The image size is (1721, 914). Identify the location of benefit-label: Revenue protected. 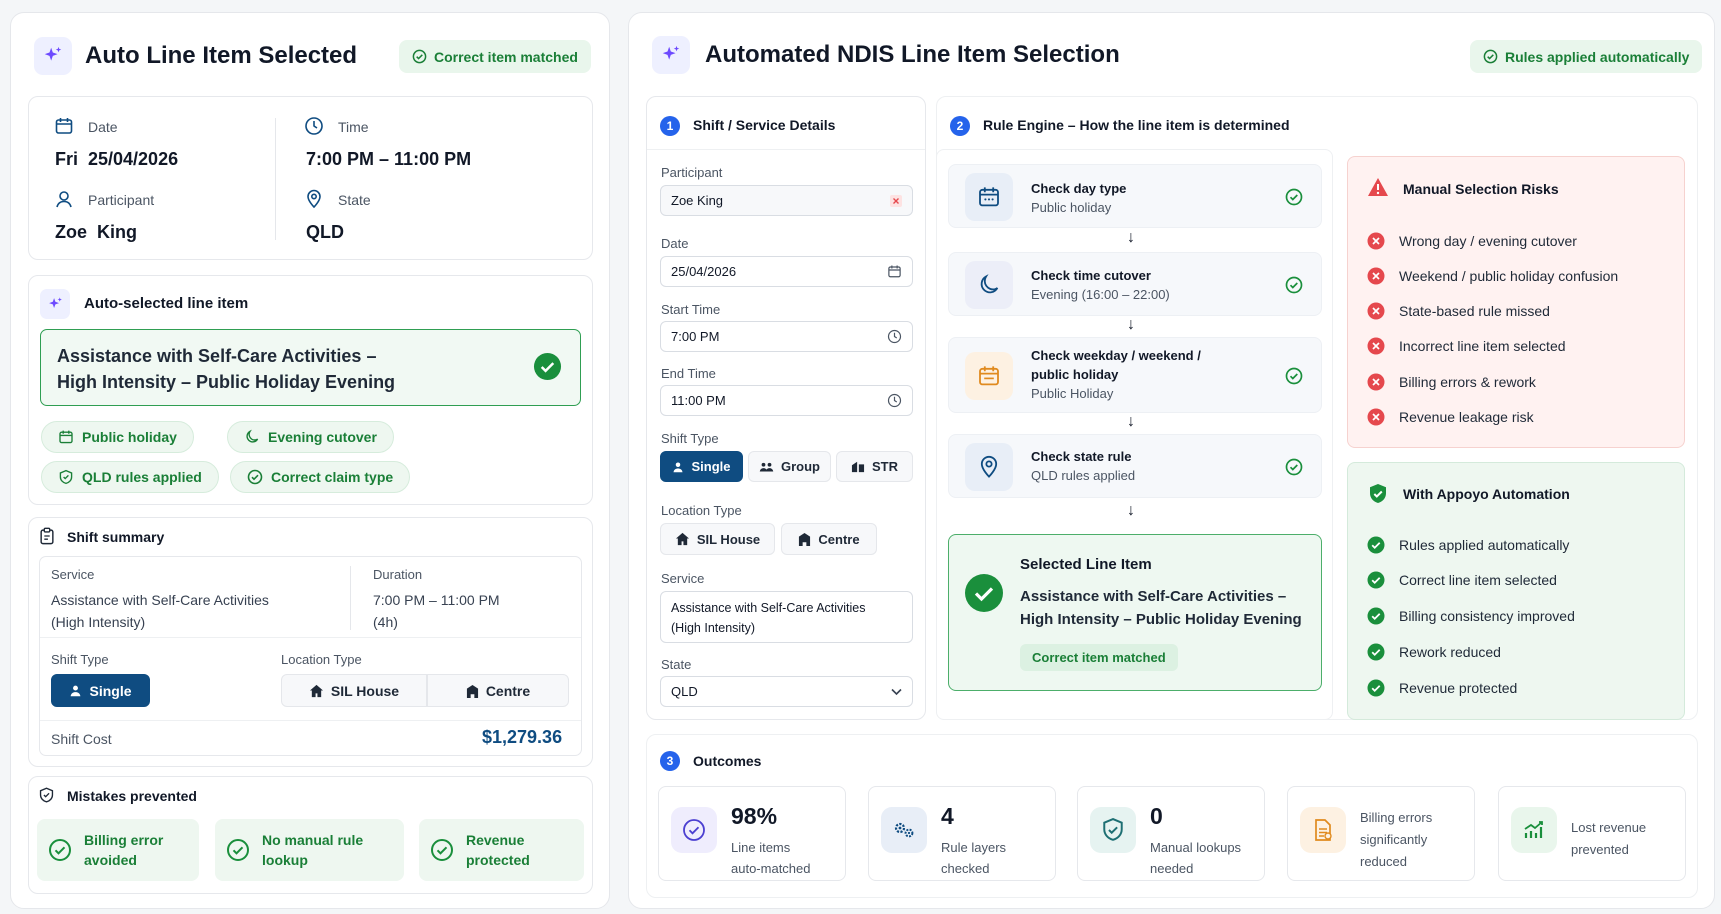
(1458, 688).